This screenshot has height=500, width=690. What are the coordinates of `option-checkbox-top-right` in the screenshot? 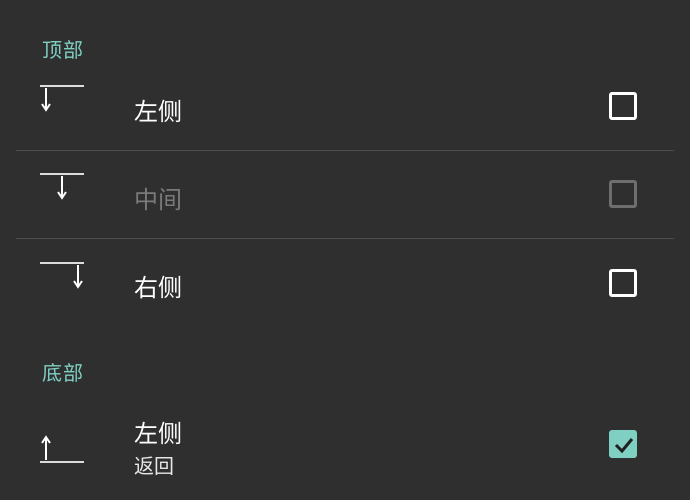 It's located at (623, 283).